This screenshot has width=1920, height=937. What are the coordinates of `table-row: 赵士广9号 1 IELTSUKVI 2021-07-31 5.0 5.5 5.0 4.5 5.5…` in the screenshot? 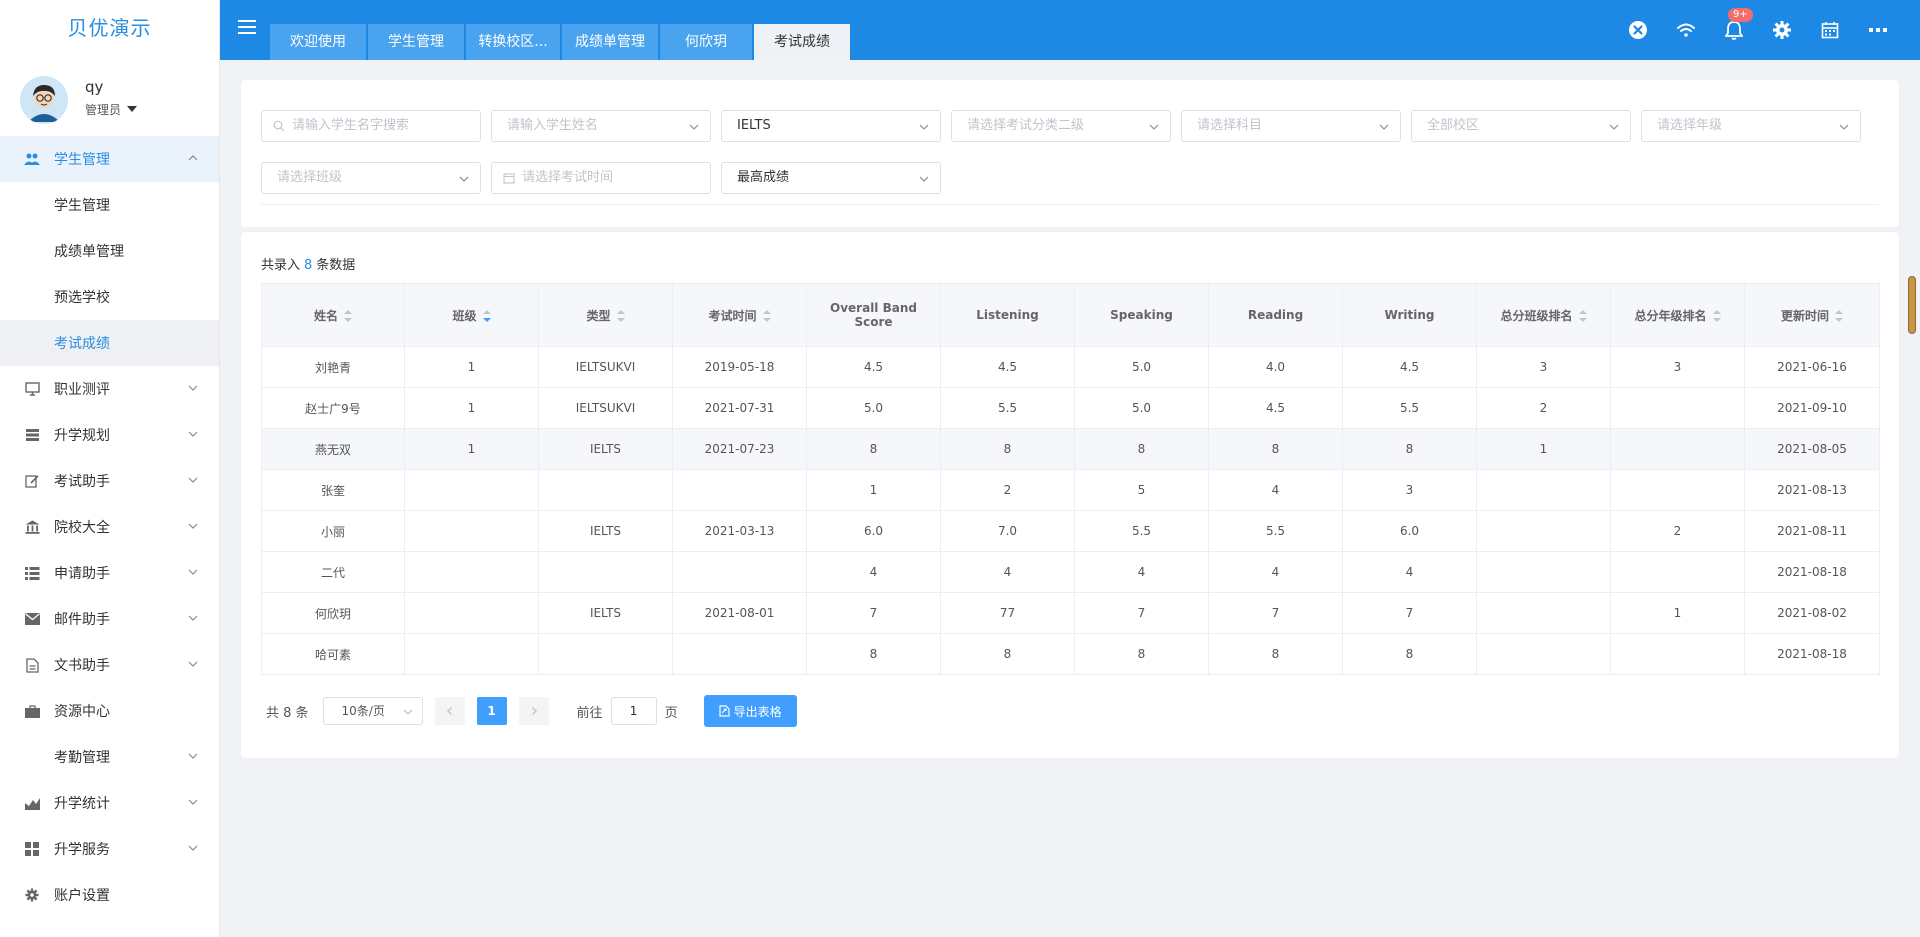 It's located at (1070, 408).